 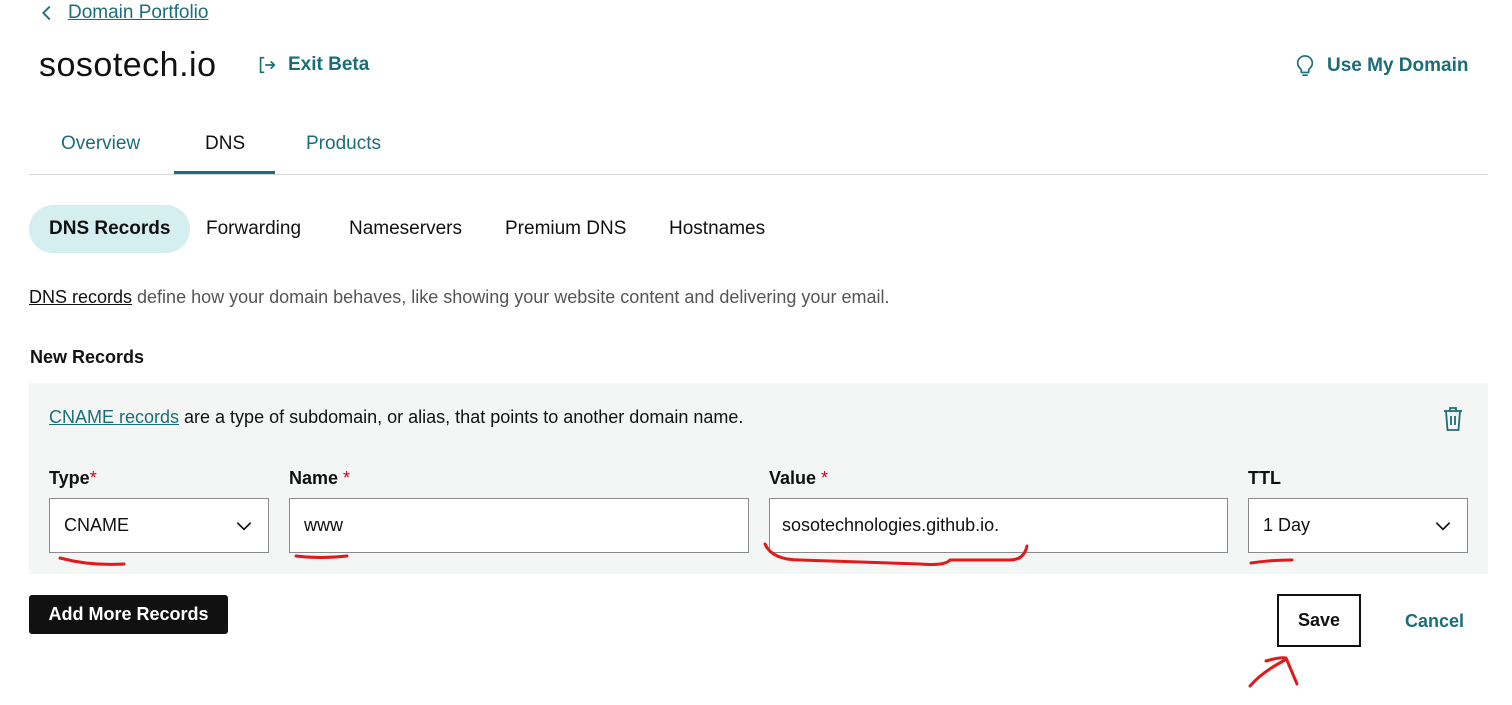 I want to click on cname-records-link: CNAME records, so click(x=114, y=417).